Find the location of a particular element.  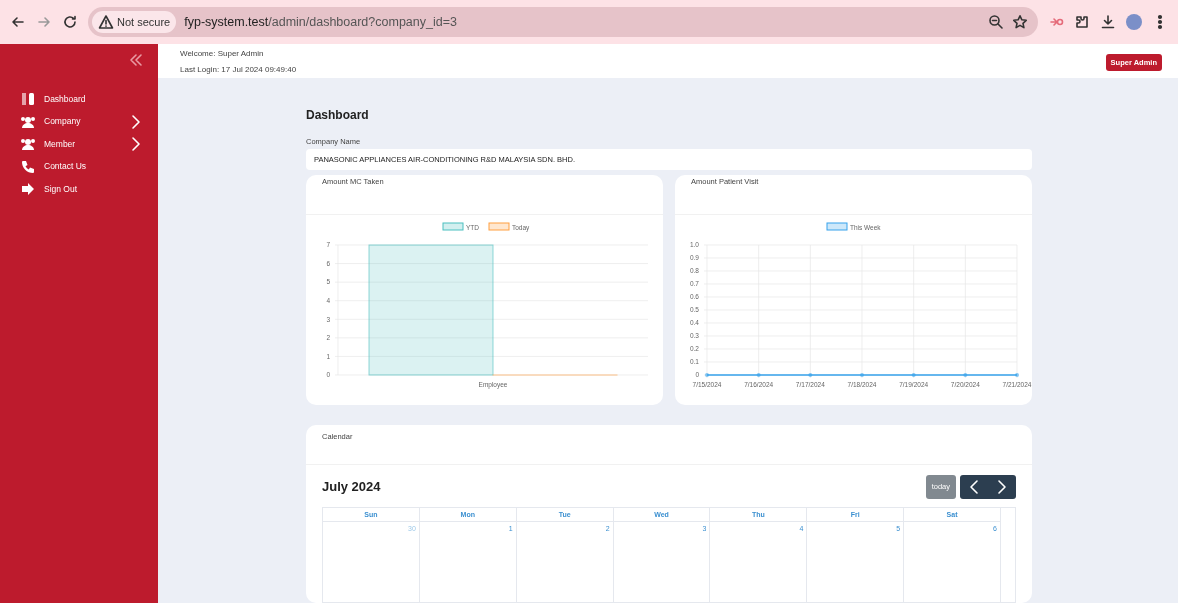

calendar-month-title: July 2024 is located at coordinates (351, 487).